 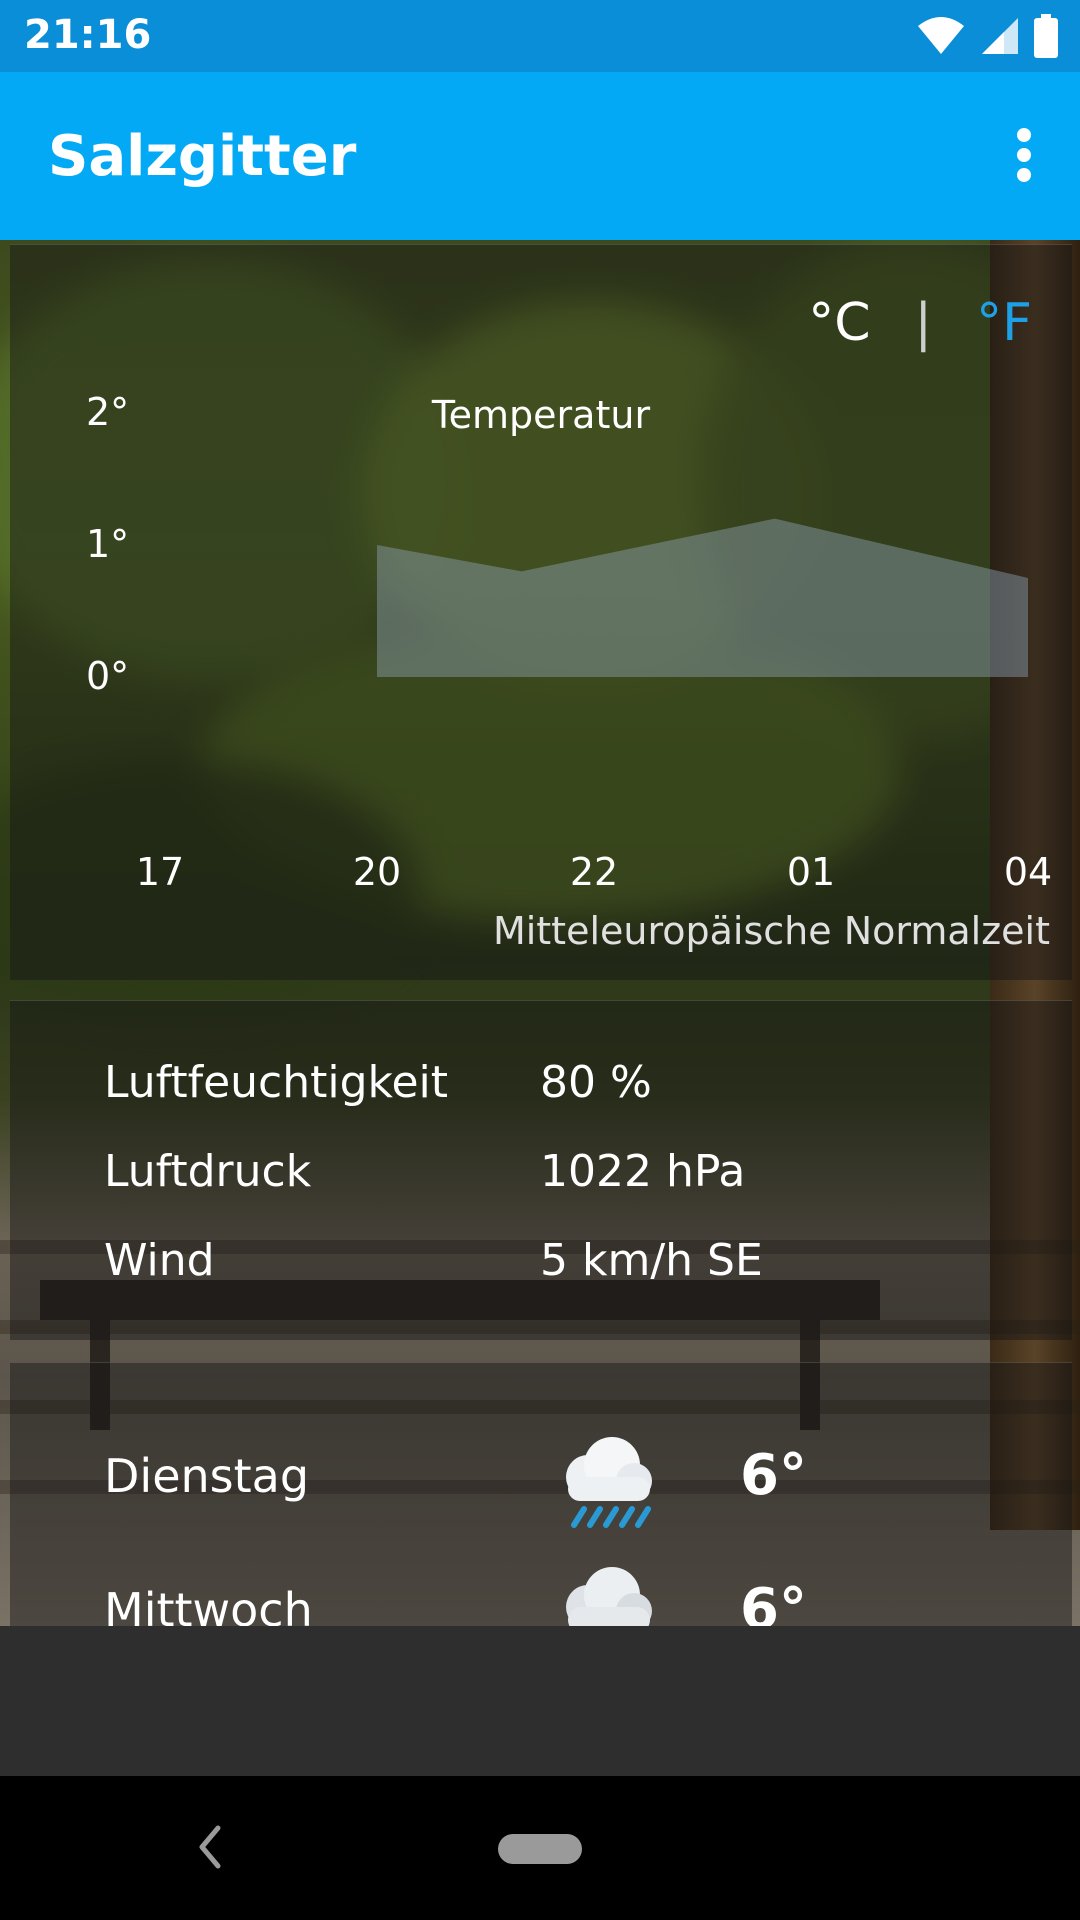 I want to click on home-pill, so click(x=540, y=1849).